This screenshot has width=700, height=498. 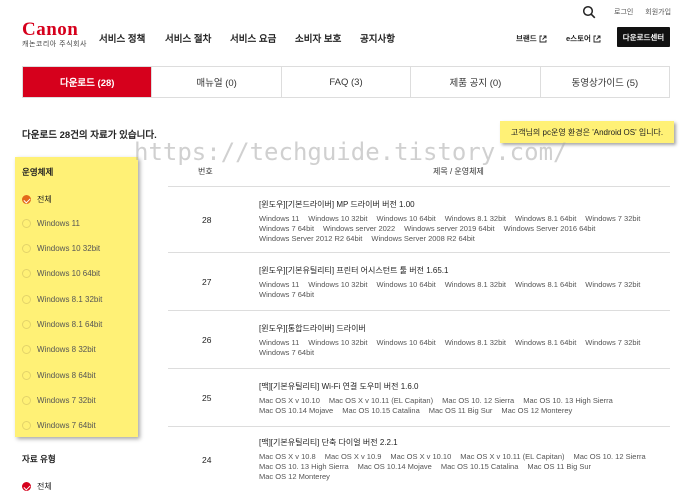 I want to click on os-filter-option: Windows 8.1 64bit, so click(x=62, y=324).